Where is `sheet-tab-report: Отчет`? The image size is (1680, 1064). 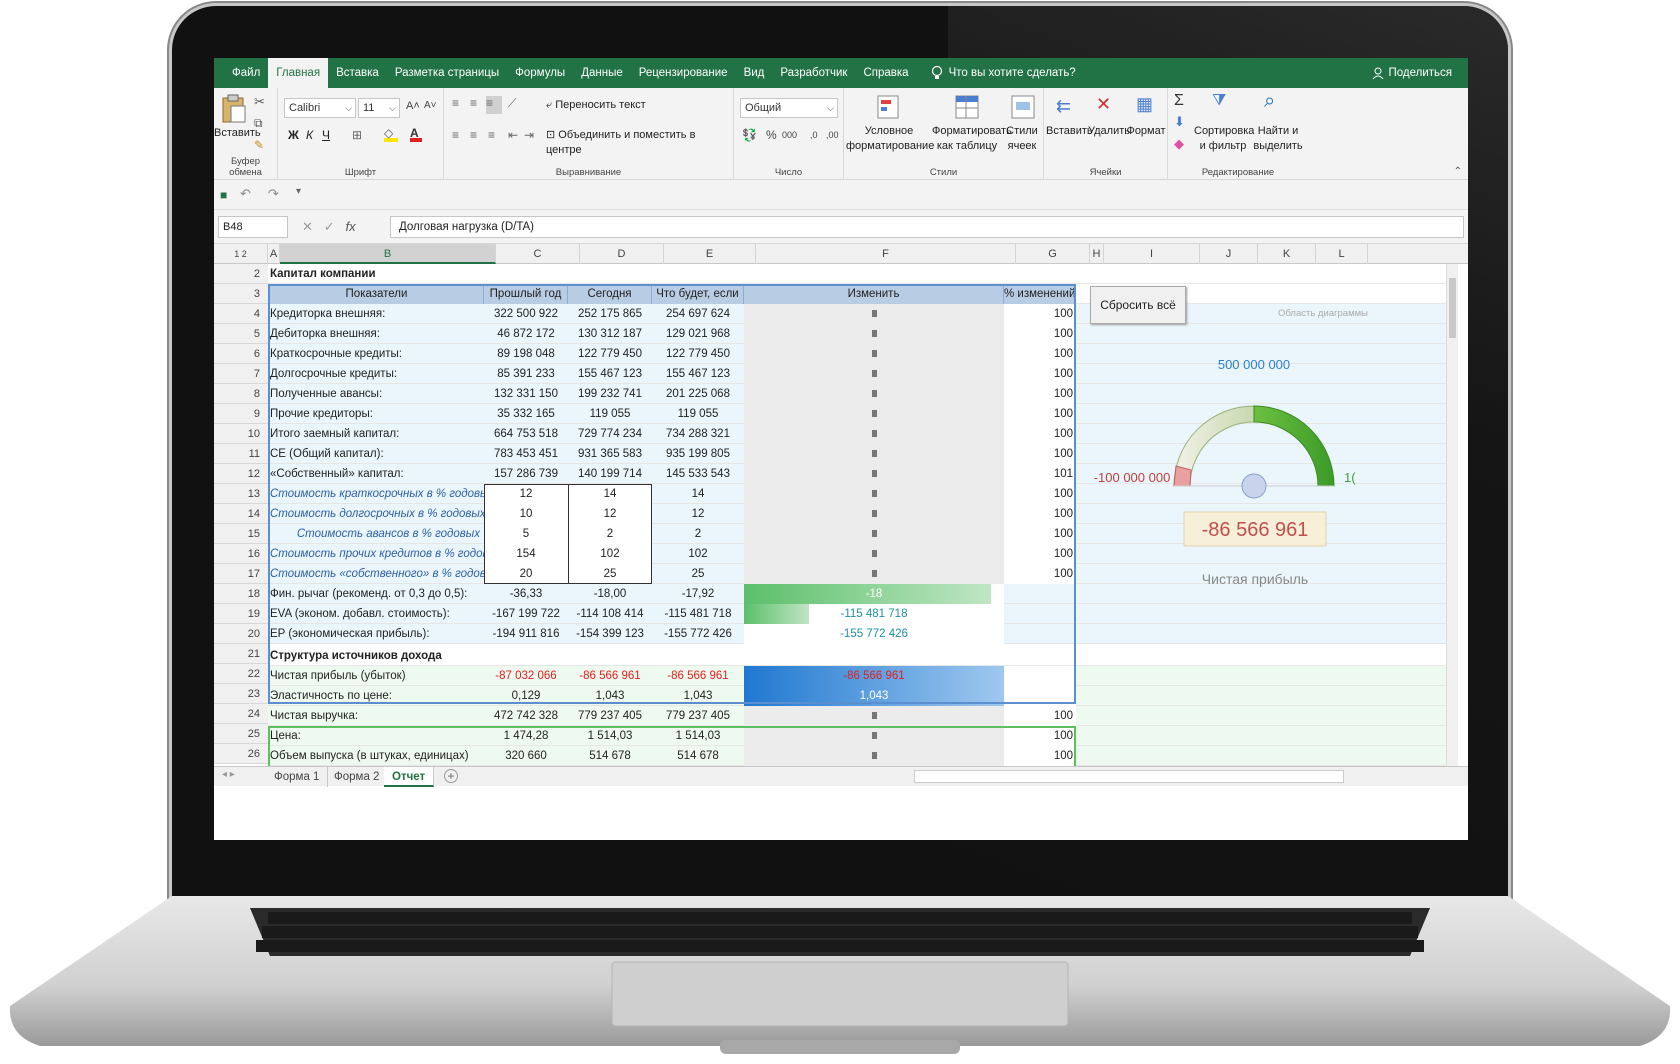 sheet-tab-report: Отчет is located at coordinates (409, 777).